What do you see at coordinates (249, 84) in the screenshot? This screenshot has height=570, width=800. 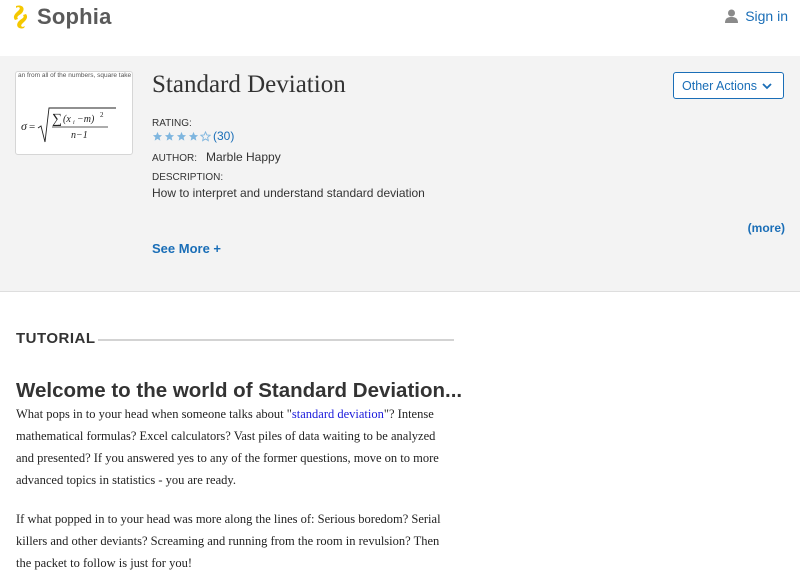 I see `resource-title: Standard Deviation` at bounding box center [249, 84].